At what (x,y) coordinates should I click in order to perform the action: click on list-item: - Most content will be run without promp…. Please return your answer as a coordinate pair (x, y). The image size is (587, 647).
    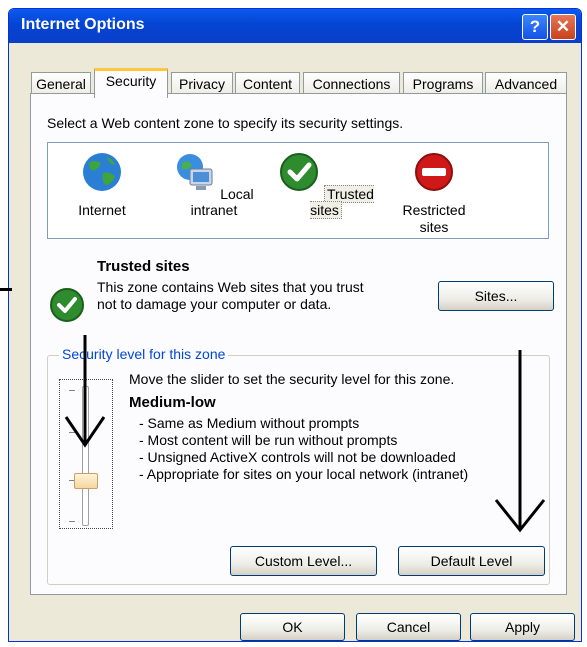
    Looking at the image, I should click on (268, 440).